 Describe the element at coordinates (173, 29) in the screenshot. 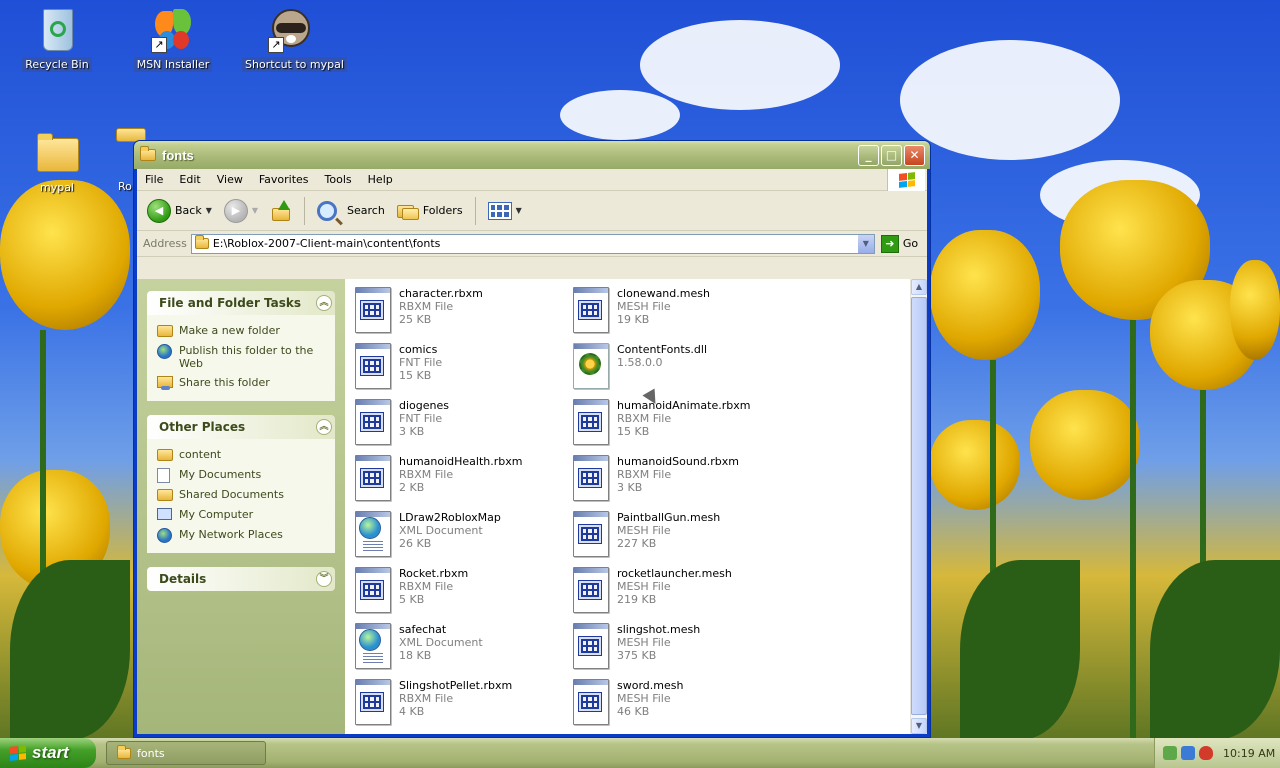

I see `msn-butterfly-icon: ↗` at that location.